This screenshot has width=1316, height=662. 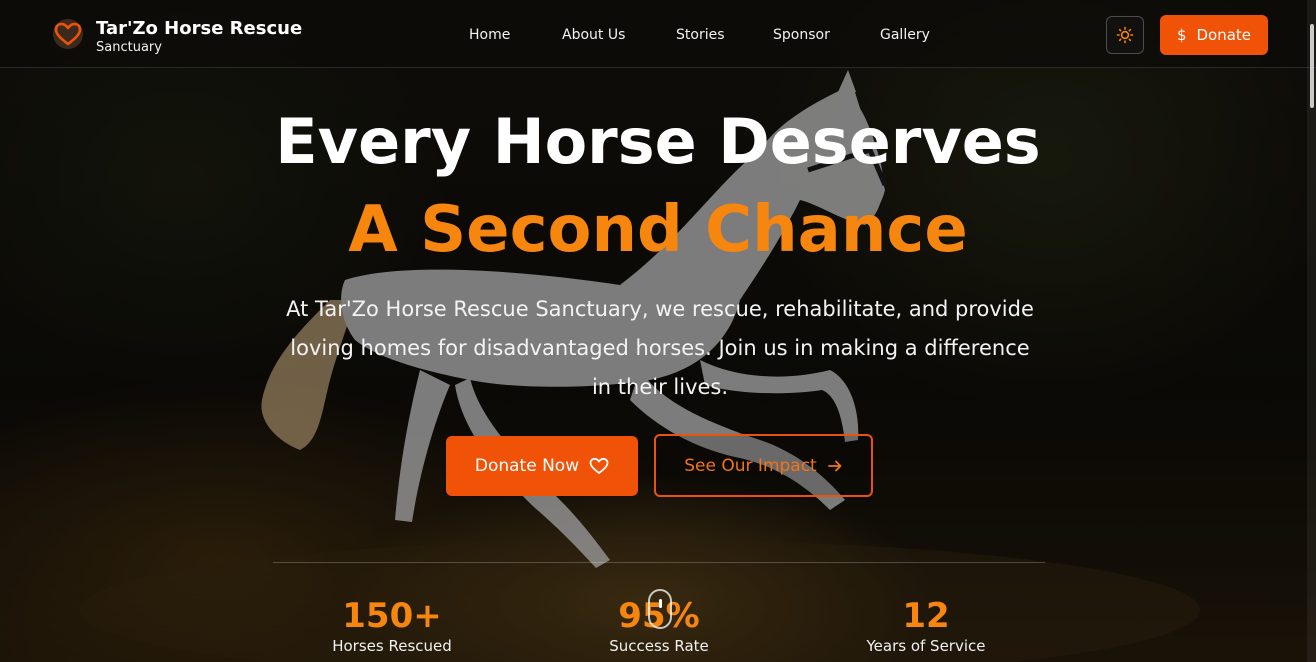 What do you see at coordinates (660, 609) in the screenshot?
I see `scroll-down-indicator` at bounding box center [660, 609].